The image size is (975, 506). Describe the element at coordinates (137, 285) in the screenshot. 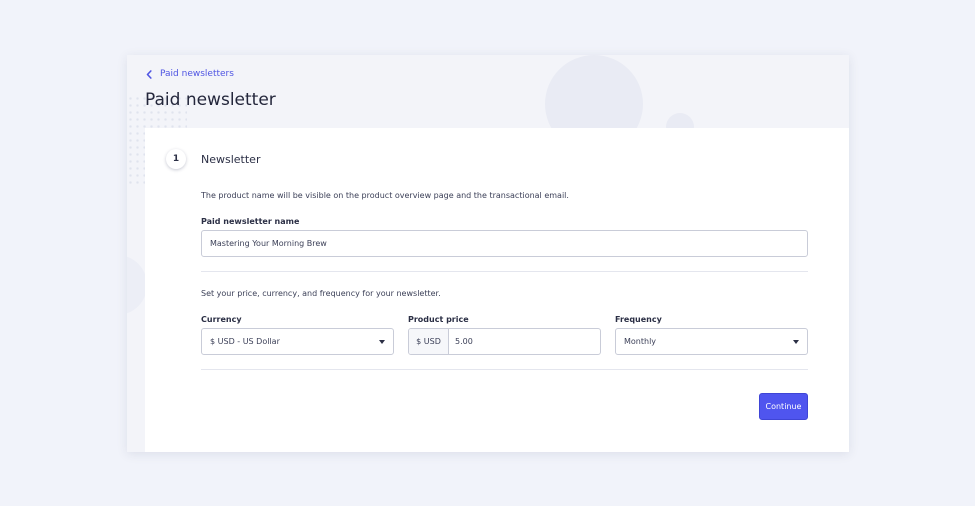

I see `decorative-arc` at that location.